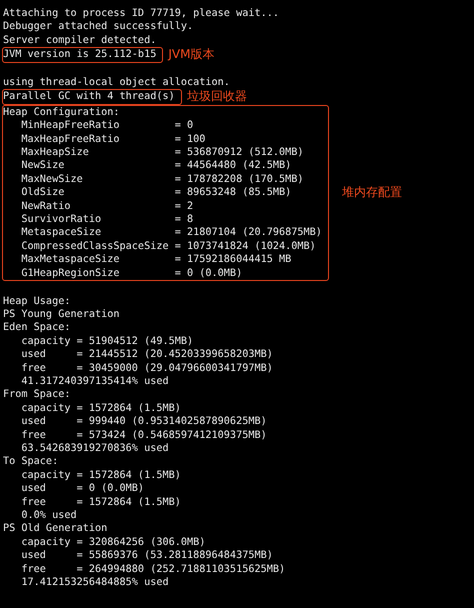  What do you see at coordinates (147, 556) in the screenshot?
I see `terminal-line: used = 55869376 (53.28118896484375MB)` at bounding box center [147, 556].